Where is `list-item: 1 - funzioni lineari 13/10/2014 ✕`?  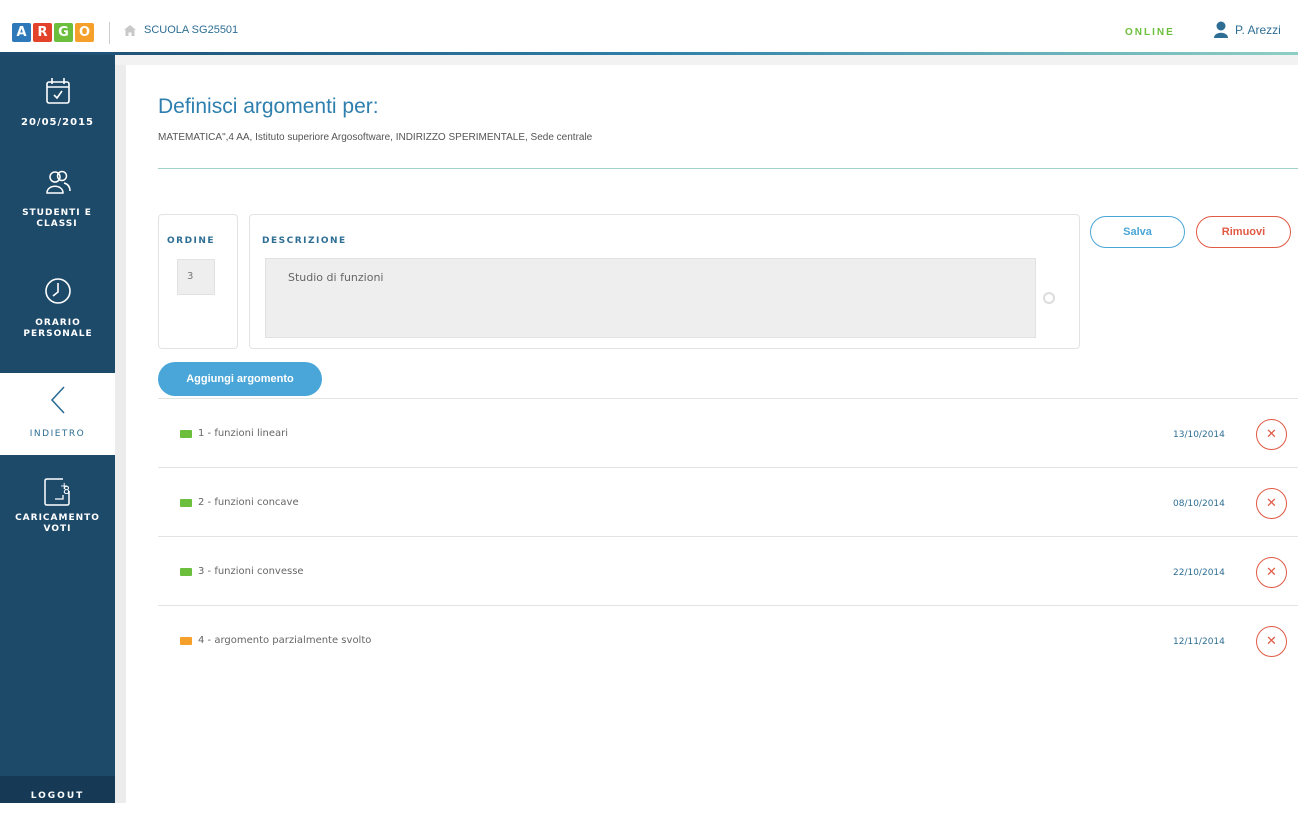 list-item: 1 - funzioni lineari 13/10/2014 ✕ is located at coordinates (728, 432).